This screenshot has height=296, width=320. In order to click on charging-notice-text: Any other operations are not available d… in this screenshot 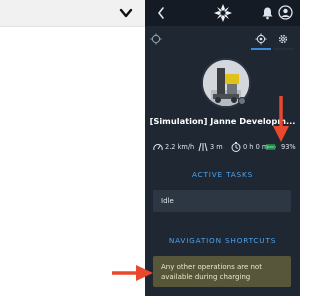, I will do `click(211, 272)`.